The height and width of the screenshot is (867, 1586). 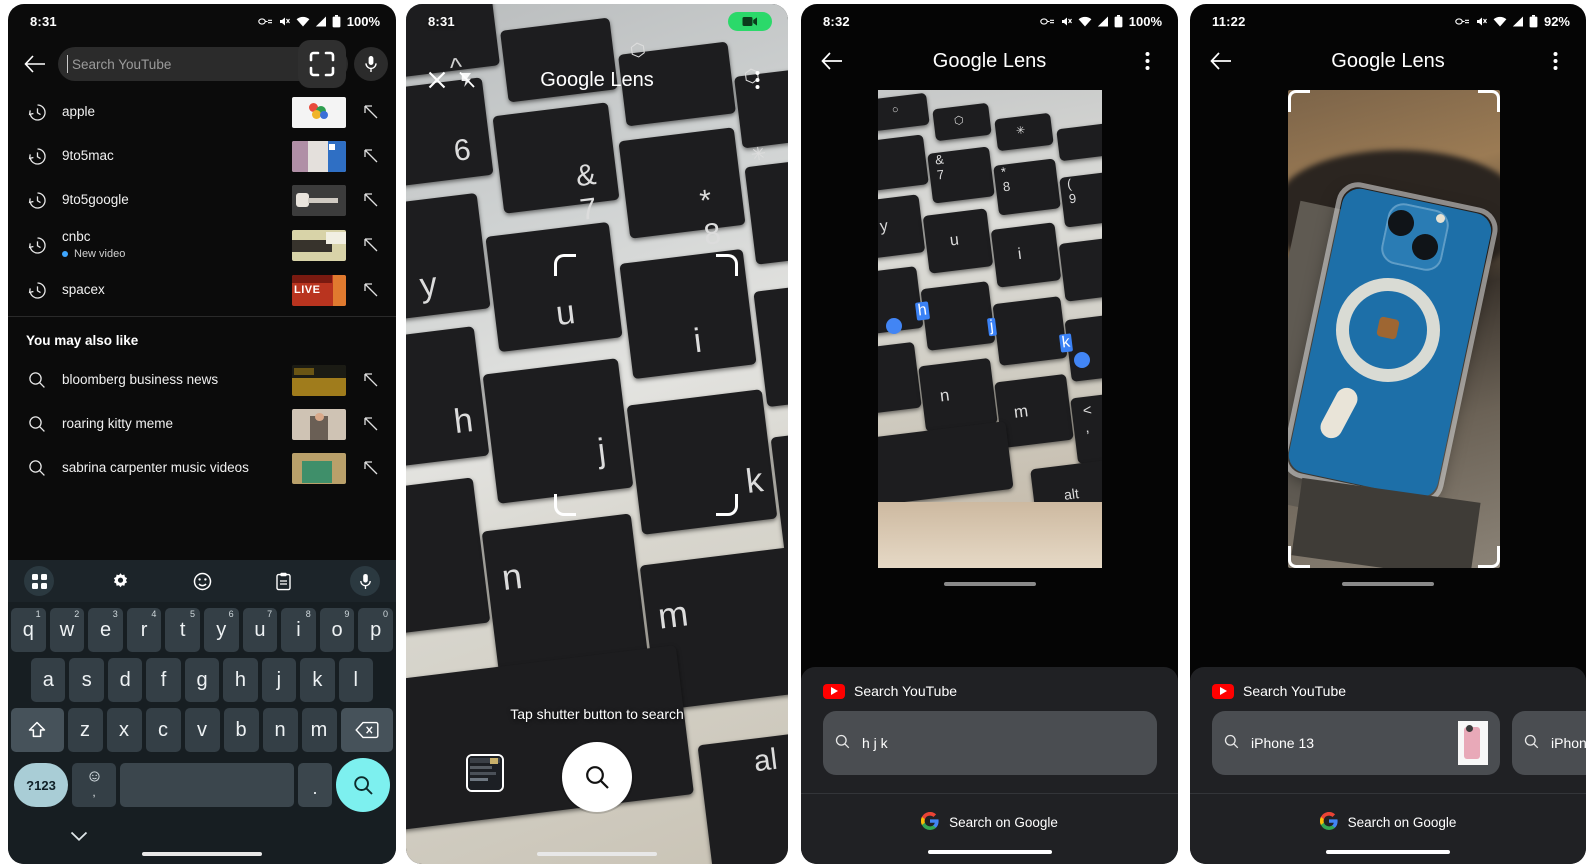 I want to click on selection-handle-end, so click(x=1081, y=360).